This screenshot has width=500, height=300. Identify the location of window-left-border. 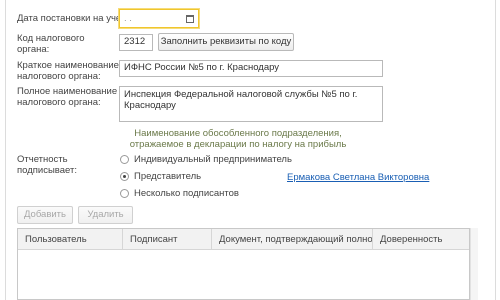
(3, 150).